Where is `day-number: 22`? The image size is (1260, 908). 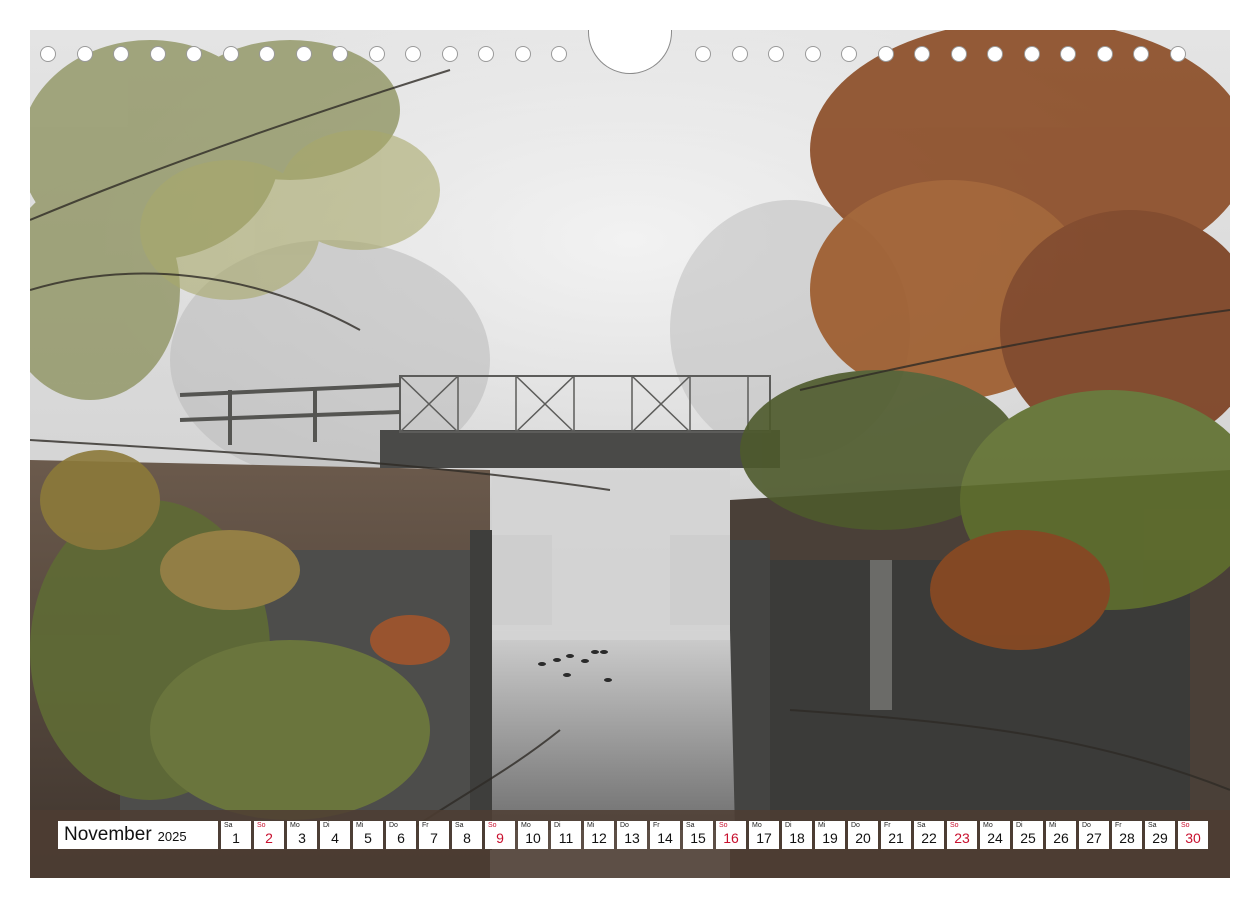 day-number: 22 is located at coordinates (929, 838).